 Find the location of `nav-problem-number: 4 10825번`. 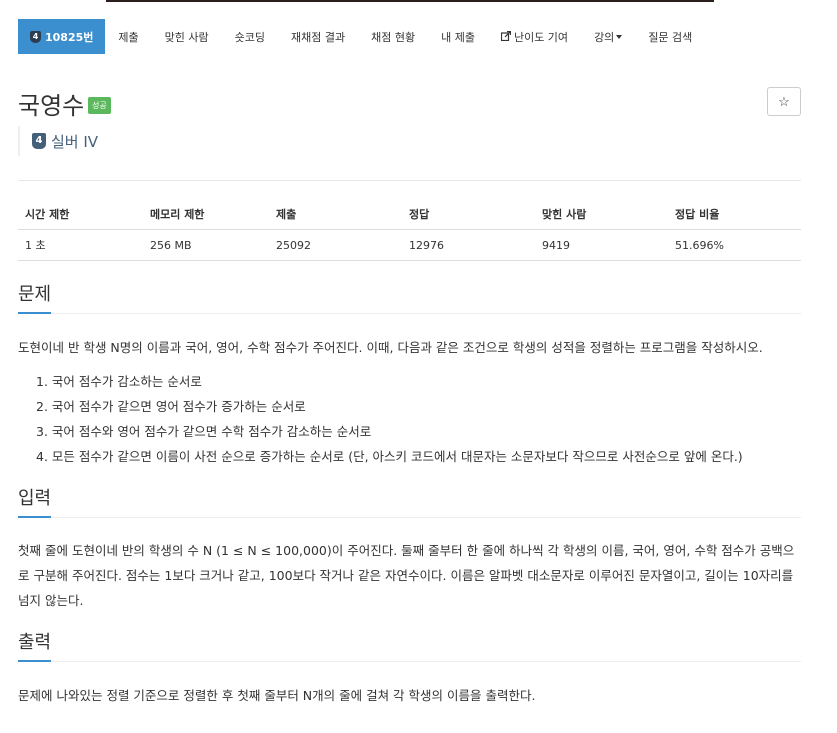

nav-problem-number: 4 10825번 is located at coordinates (62, 36).